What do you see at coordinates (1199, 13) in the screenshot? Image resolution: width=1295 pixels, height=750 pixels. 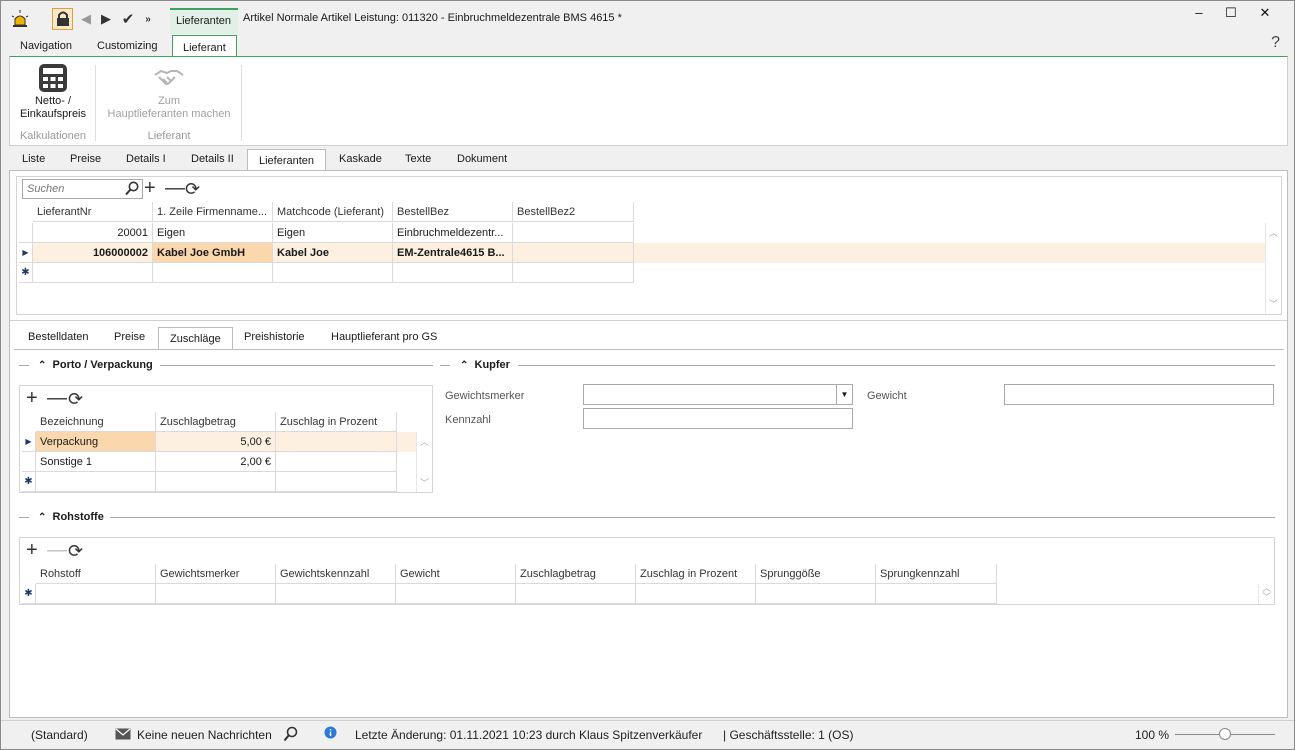 I see `minimize-button: ‒` at bounding box center [1199, 13].